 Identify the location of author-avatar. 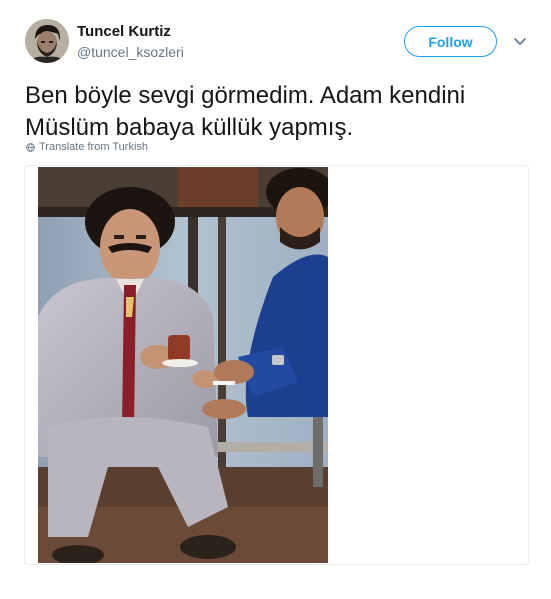
(47, 41).